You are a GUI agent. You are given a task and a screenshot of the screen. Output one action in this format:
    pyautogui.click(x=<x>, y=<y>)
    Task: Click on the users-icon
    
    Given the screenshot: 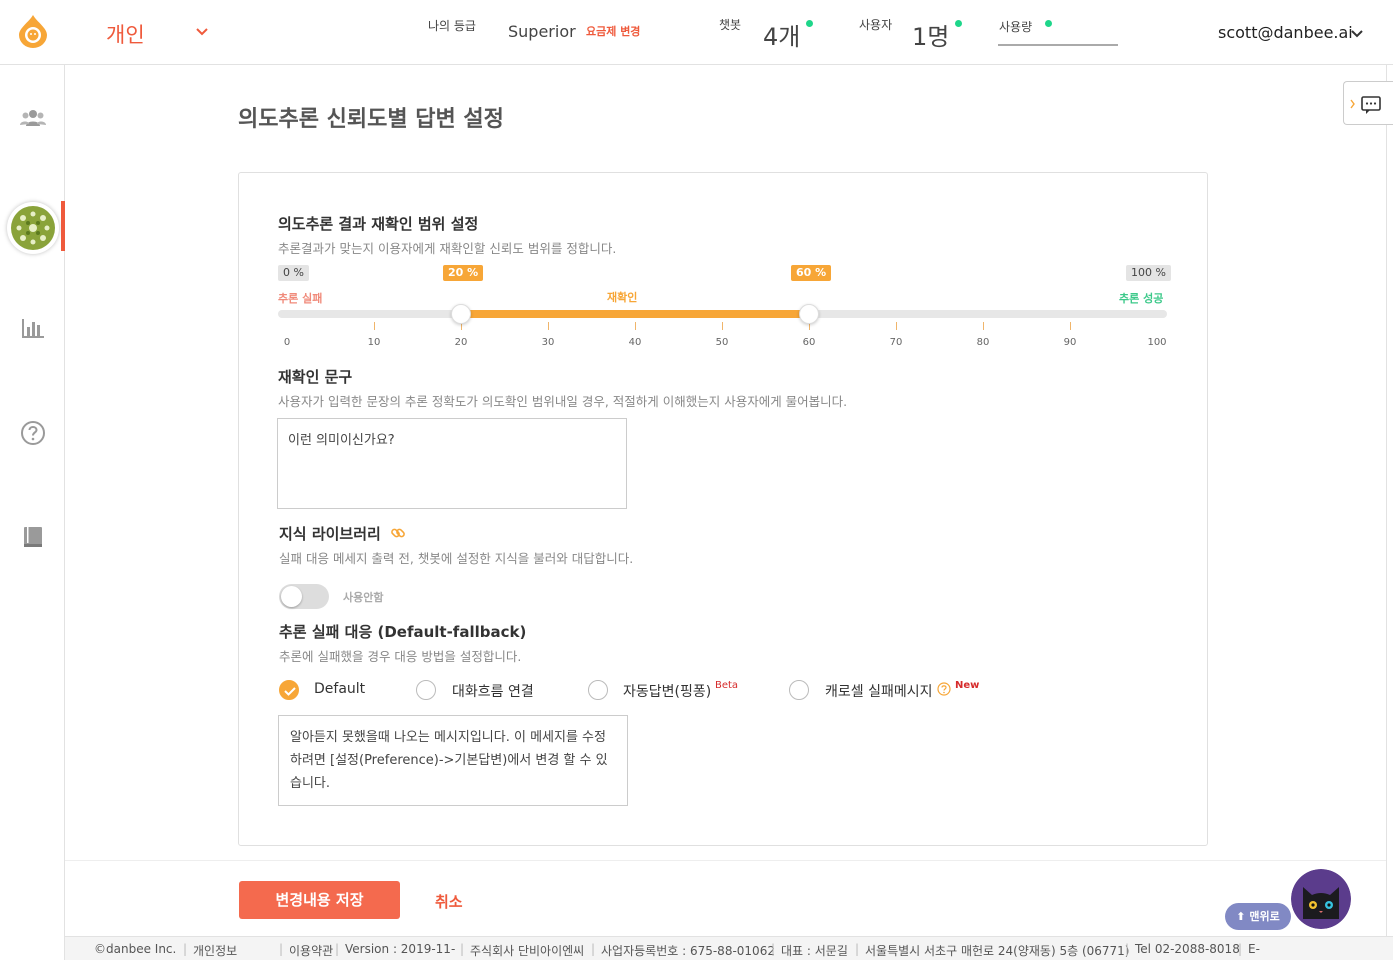 What is the action you would take?
    pyautogui.click(x=33, y=118)
    